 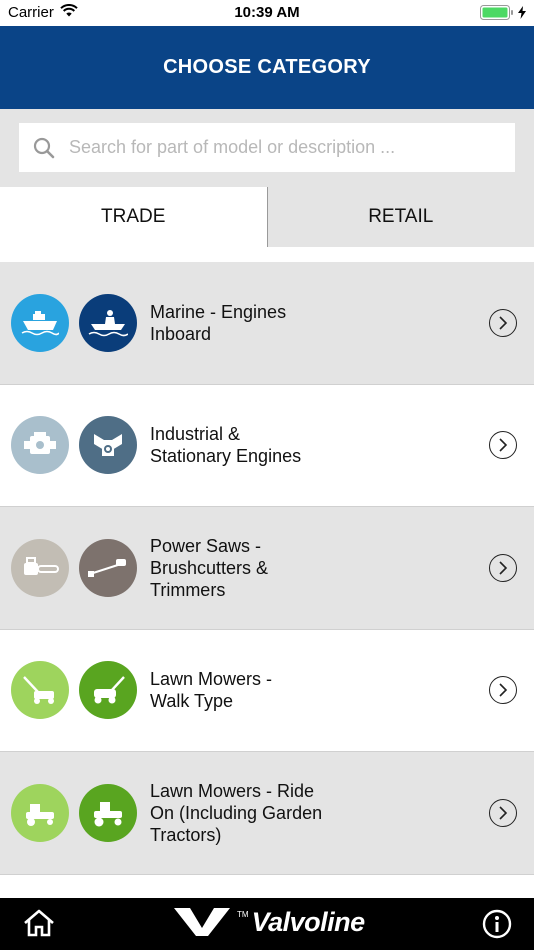 I want to click on category-row-power-saws: Power Saws - Brushcutters & Trimmers, so click(x=267, y=568).